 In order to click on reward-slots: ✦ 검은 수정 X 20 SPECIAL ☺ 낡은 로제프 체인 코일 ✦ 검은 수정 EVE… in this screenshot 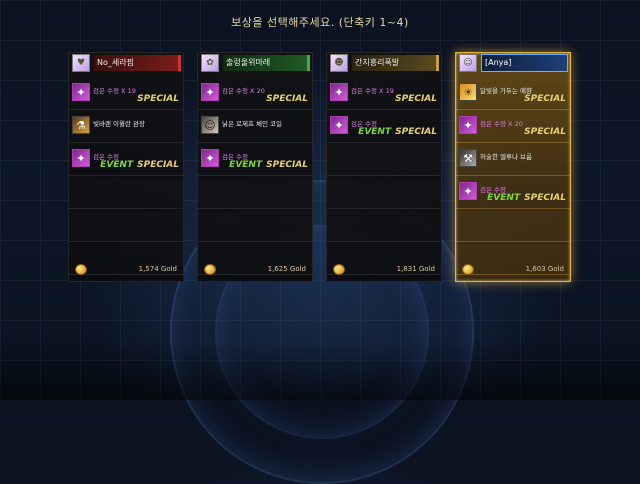, I will do `click(255, 178)`.